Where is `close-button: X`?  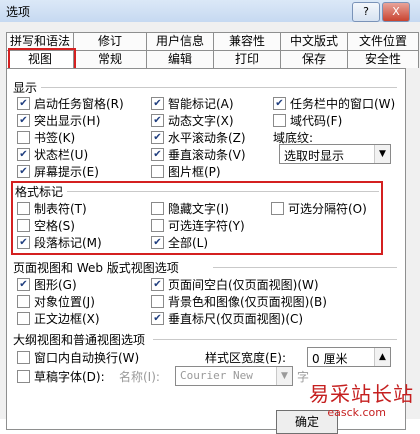 close-button: X is located at coordinates (396, 12).